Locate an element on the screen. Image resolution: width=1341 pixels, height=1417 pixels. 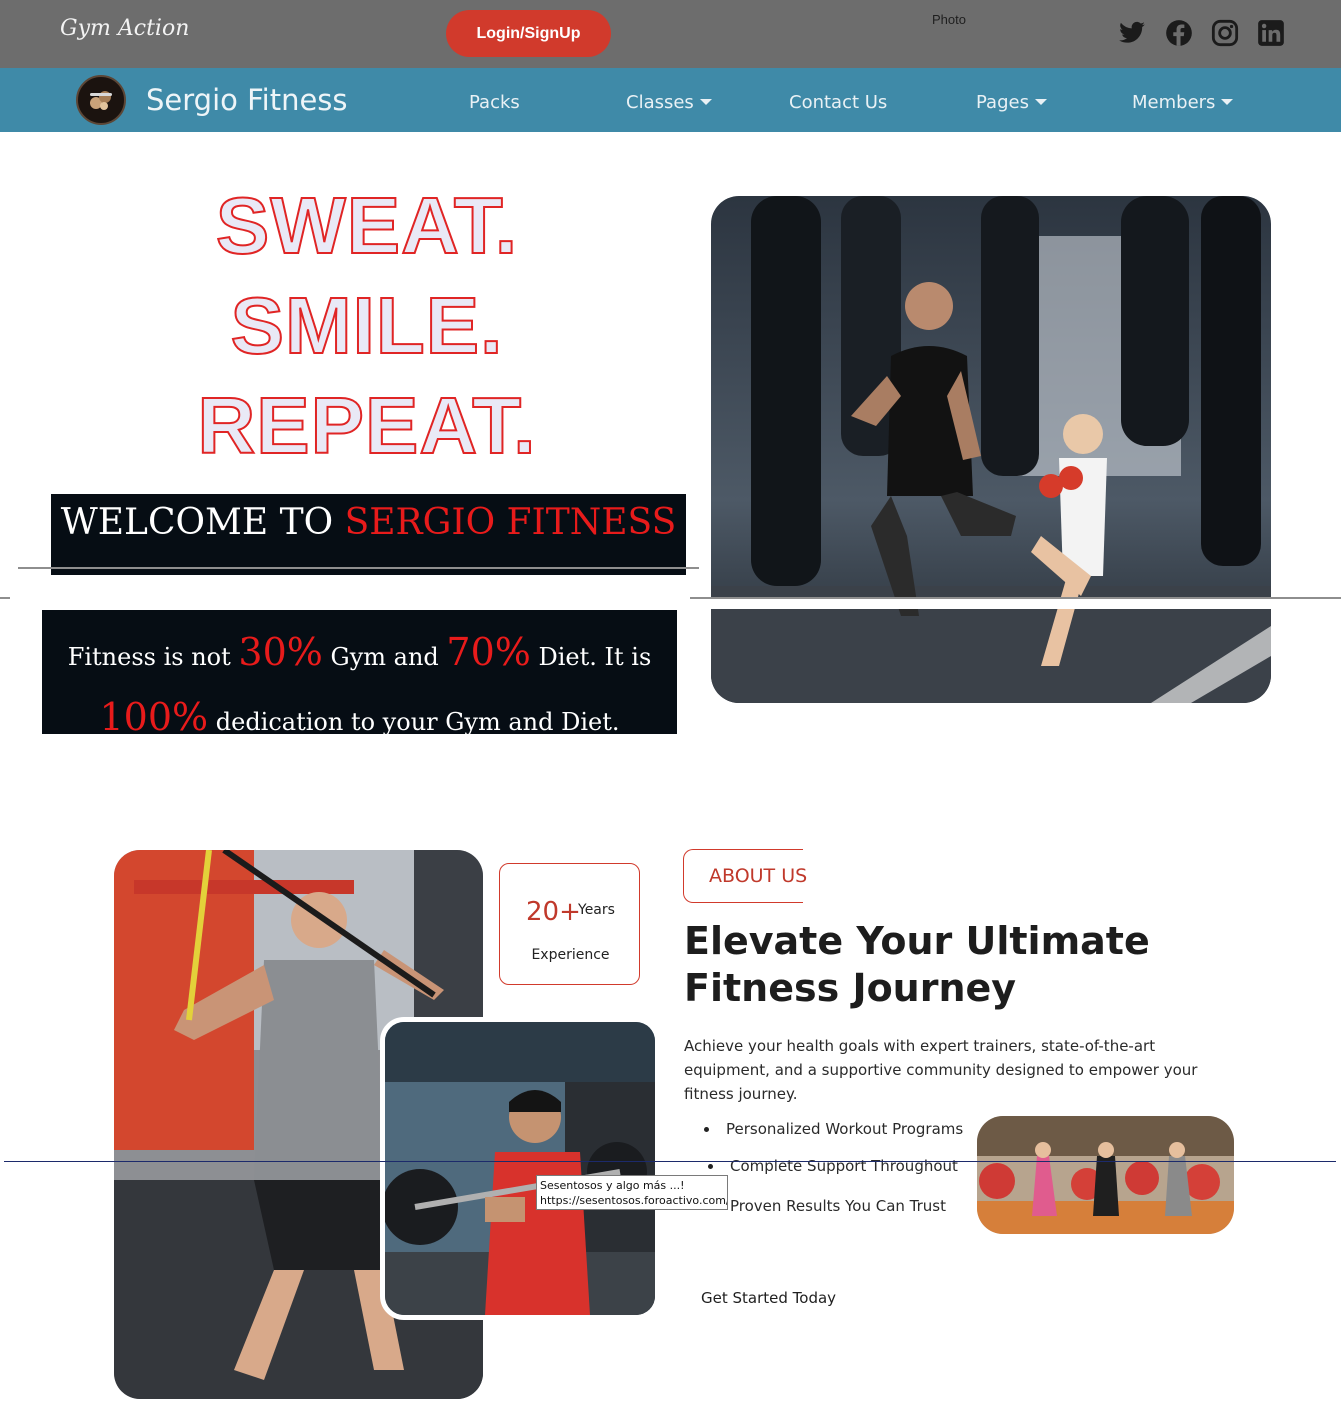
experience-label: Experience is located at coordinates (570, 955).